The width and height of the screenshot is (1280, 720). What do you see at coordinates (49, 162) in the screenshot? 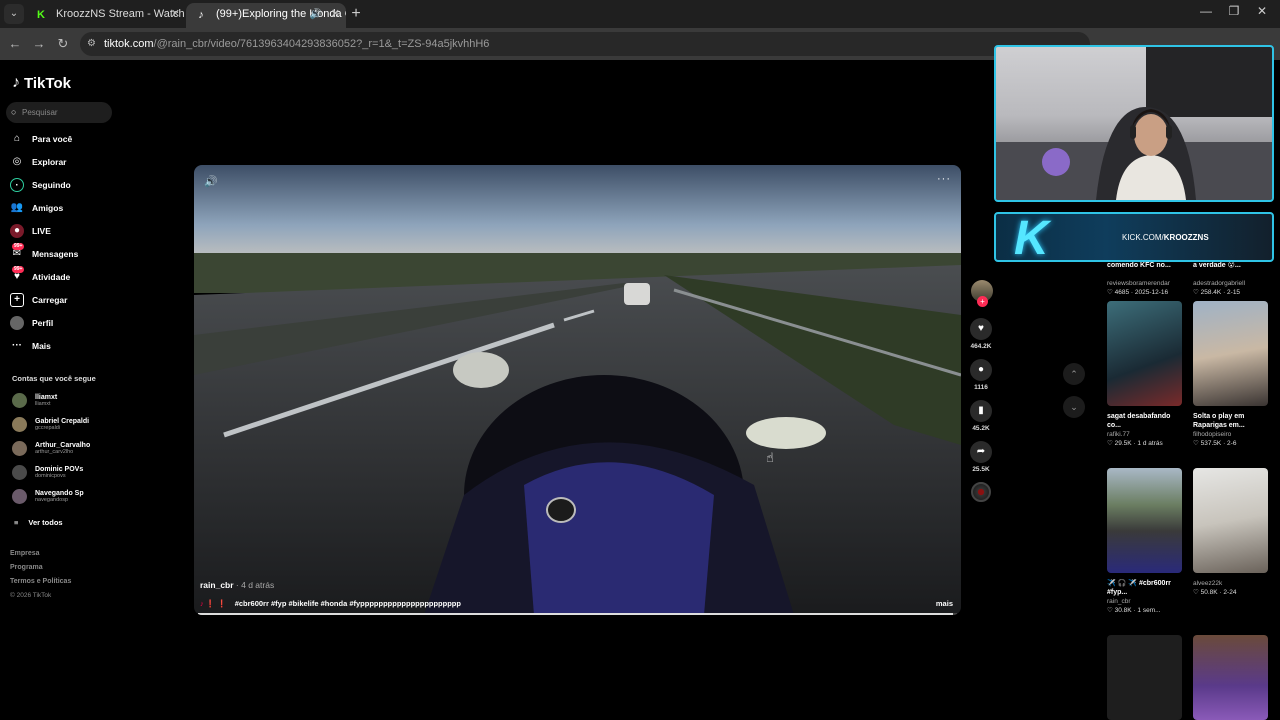
I see `nav-label: Explorar` at bounding box center [49, 162].